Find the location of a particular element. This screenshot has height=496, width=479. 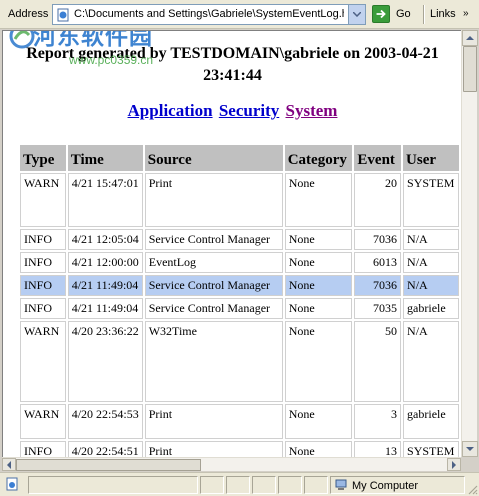

horizontal-scroll-thumb is located at coordinates (108, 465).